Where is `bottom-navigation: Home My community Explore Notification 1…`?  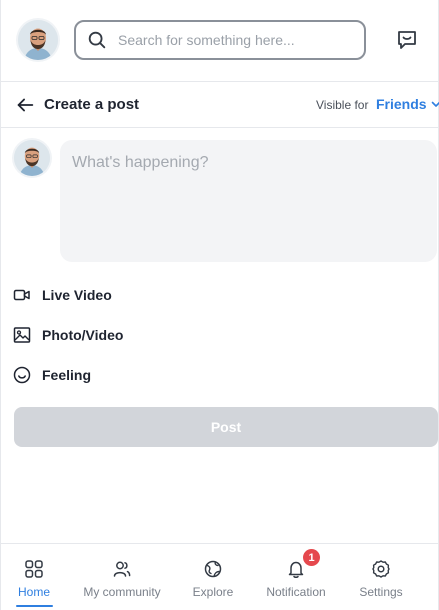 bottom-navigation: Home My community Explore Notification 1… is located at coordinates (219, 576).